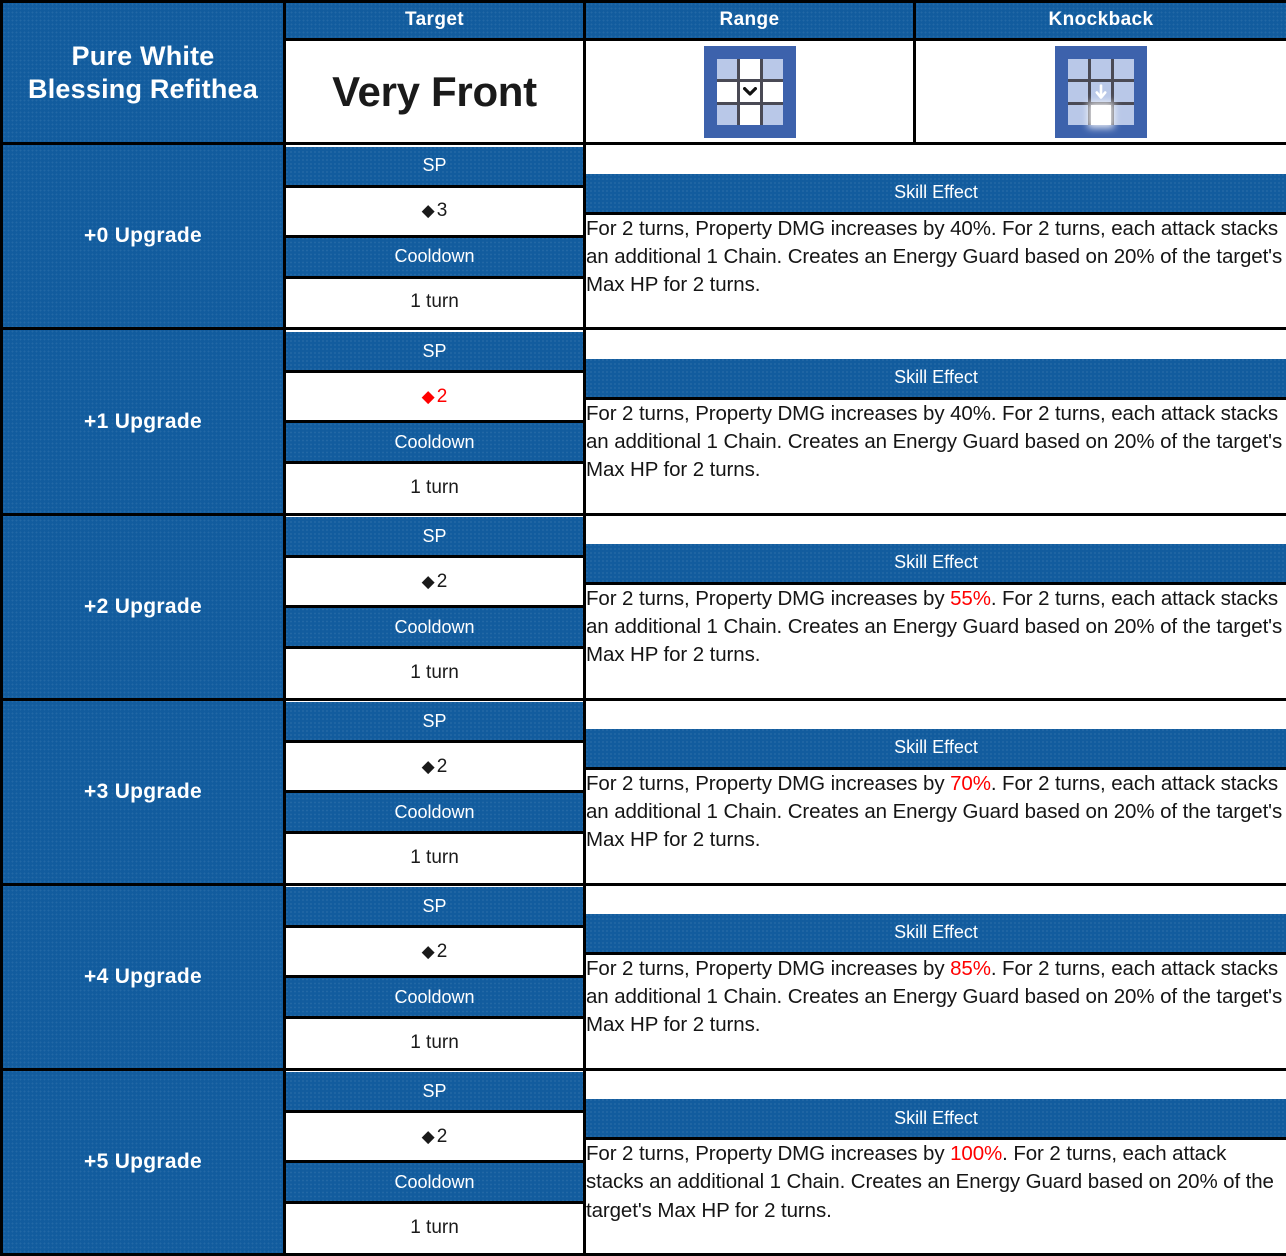 This screenshot has width=1286, height=1256. What do you see at coordinates (434, 212) in the screenshot?
I see `sp-value-cell: ◆3` at bounding box center [434, 212].